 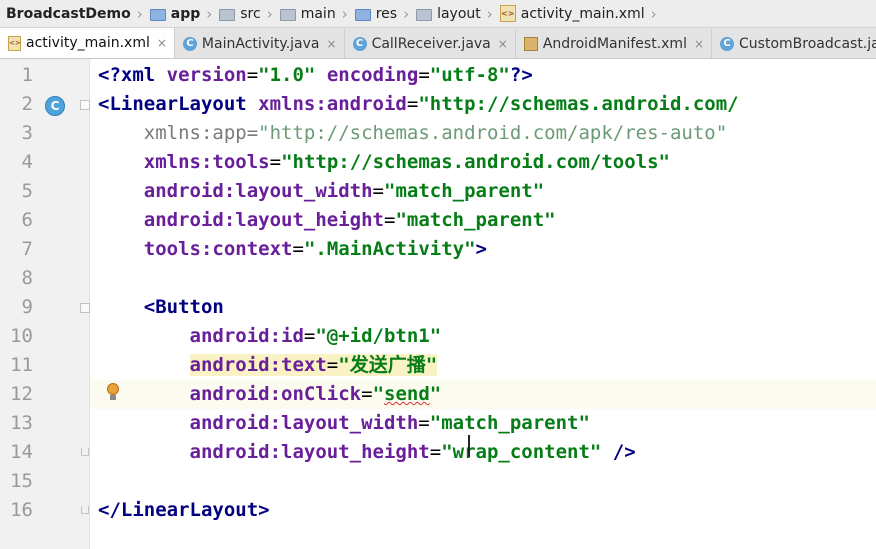 I want to click on breadcrumb-label: activity_main.xml, so click(x=582, y=13).